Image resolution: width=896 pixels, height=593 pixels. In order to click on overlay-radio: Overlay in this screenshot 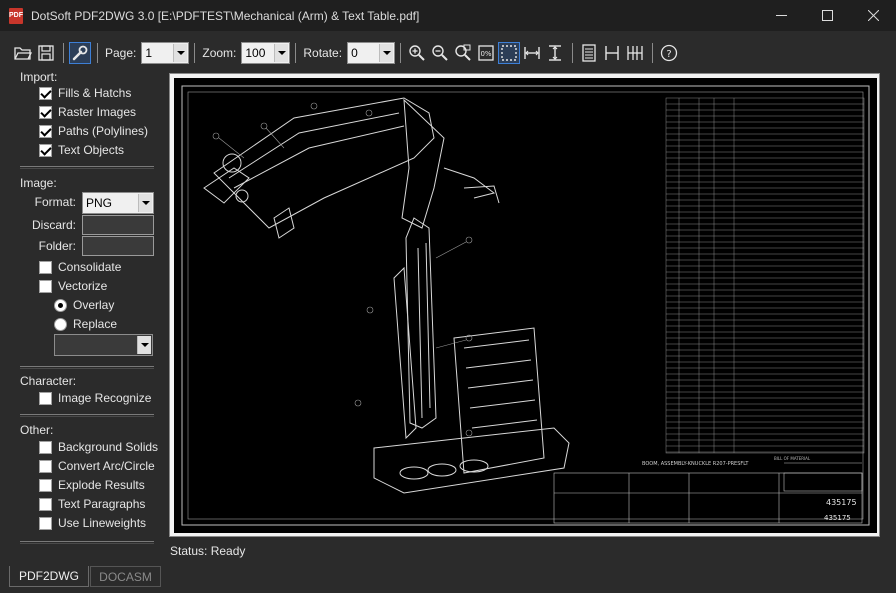, I will do `click(84, 305)`.